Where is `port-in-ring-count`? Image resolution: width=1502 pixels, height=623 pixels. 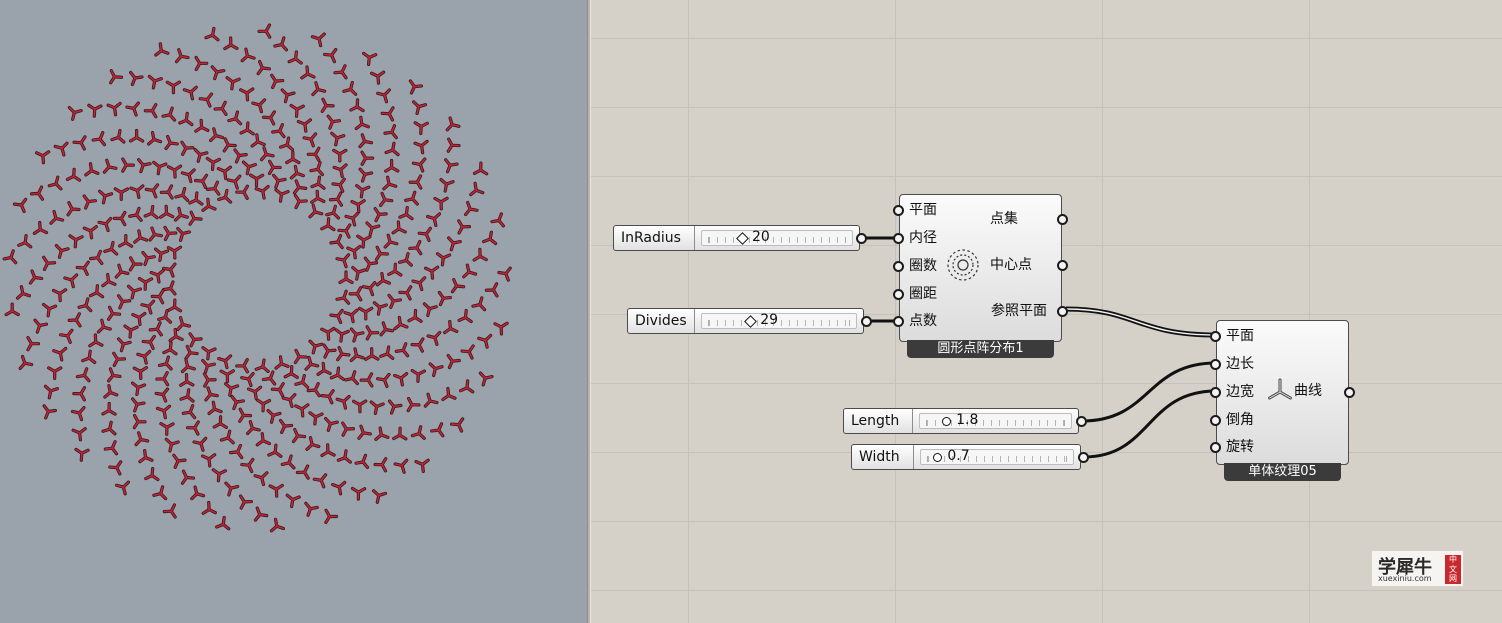 port-in-ring-count is located at coordinates (898, 266).